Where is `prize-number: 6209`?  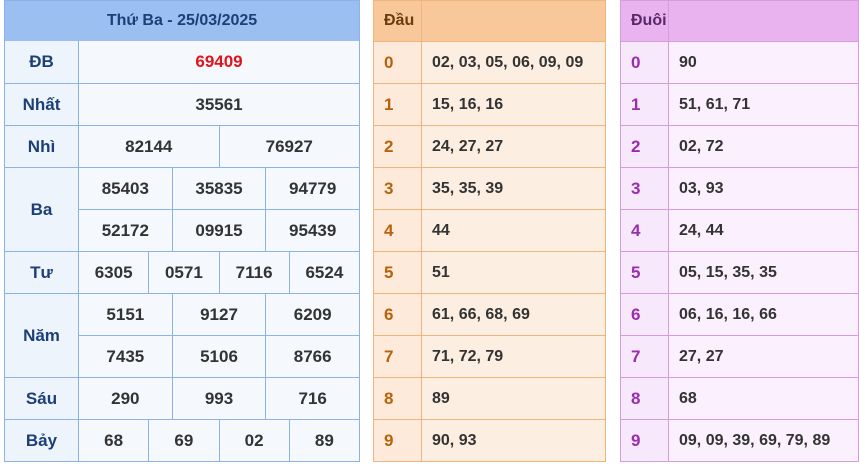
prize-number: 6209 is located at coordinates (312, 314).